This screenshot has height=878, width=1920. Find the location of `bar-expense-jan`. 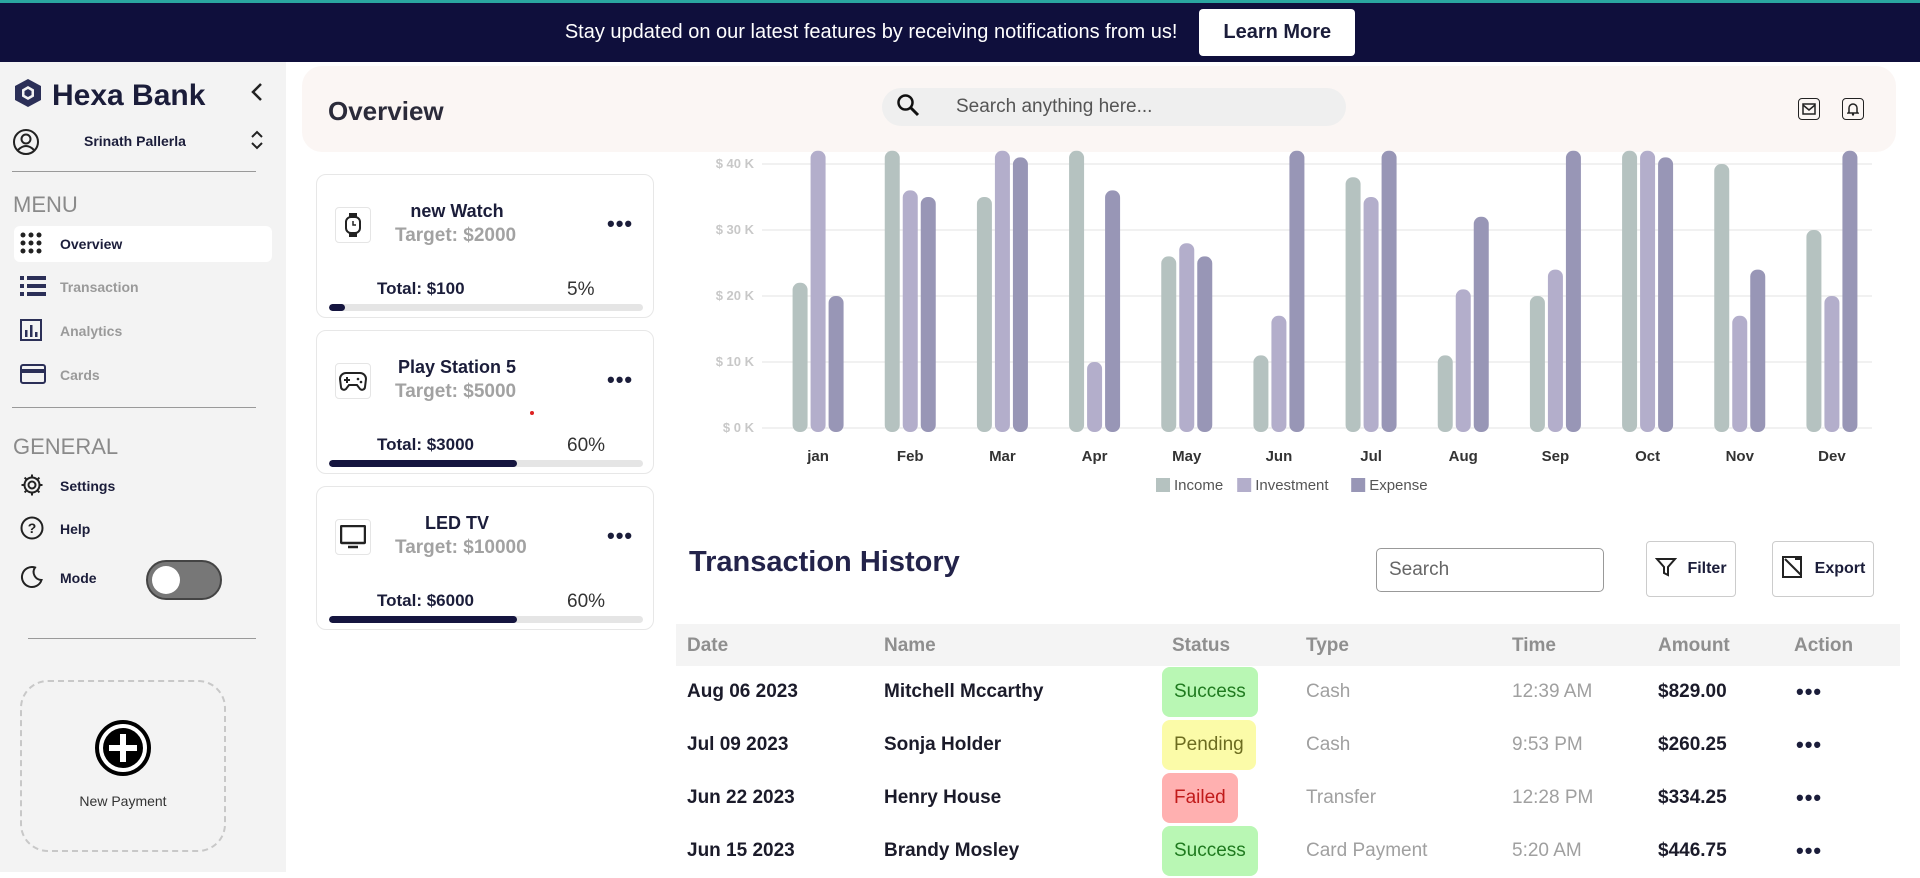

bar-expense-jan is located at coordinates (836, 364).